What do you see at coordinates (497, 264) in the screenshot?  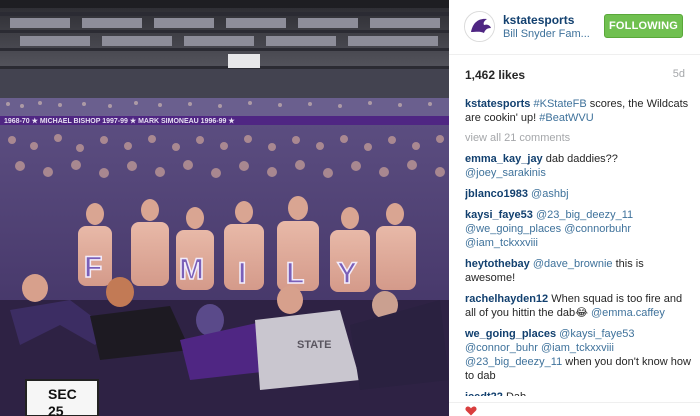 I see `comment-username: heytothebay` at bounding box center [497, 264].